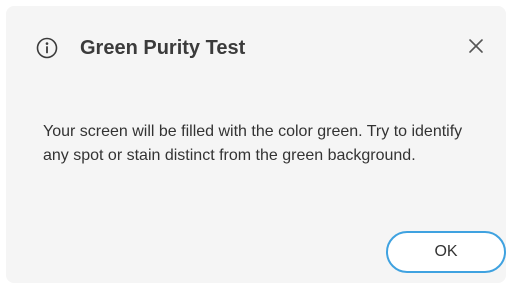 The width and height of the screenshot is (513, 289). What do you see at coordinates (47, 48) in the screenshot?
I see `info-icon` at bounding box center [47, 48].